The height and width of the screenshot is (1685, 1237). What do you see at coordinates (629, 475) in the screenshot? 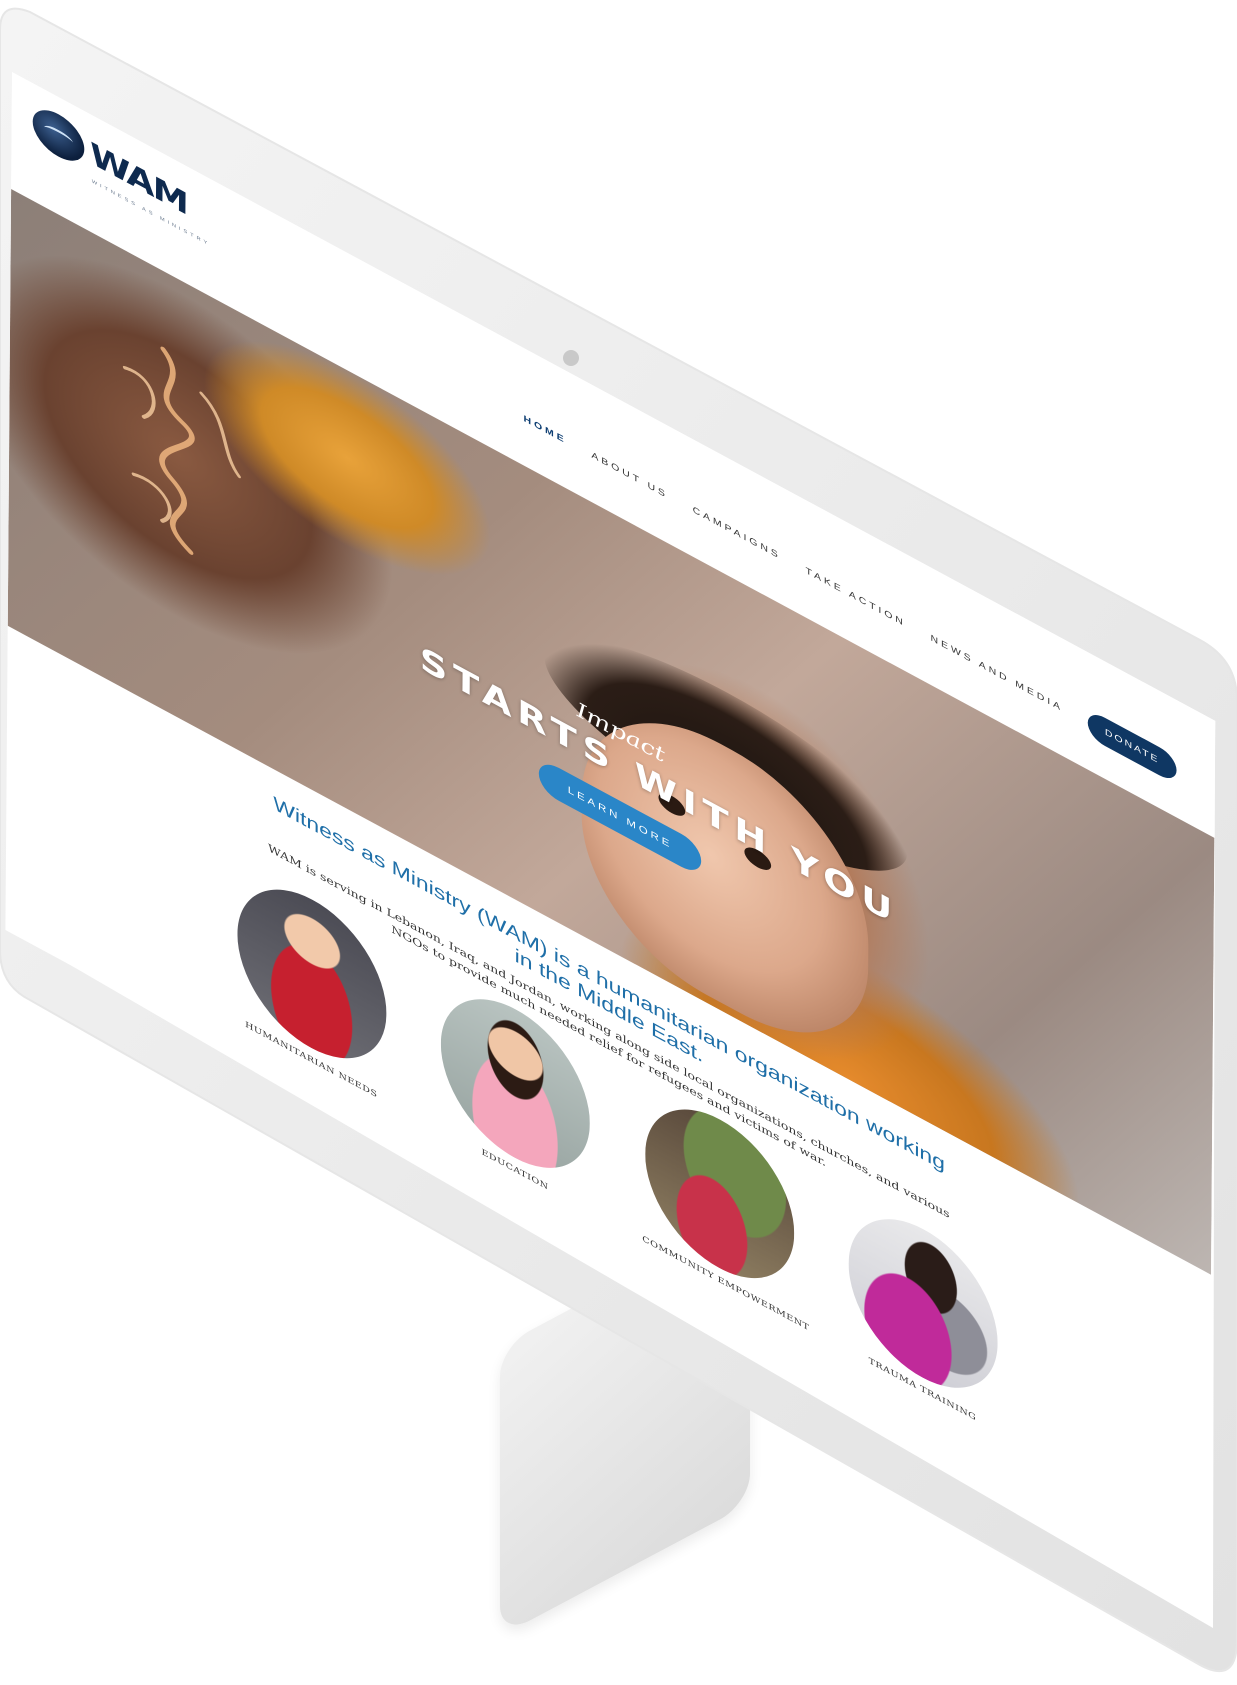
I see `nav-about-us: ABOUT US` at bounding box center [629, 475].